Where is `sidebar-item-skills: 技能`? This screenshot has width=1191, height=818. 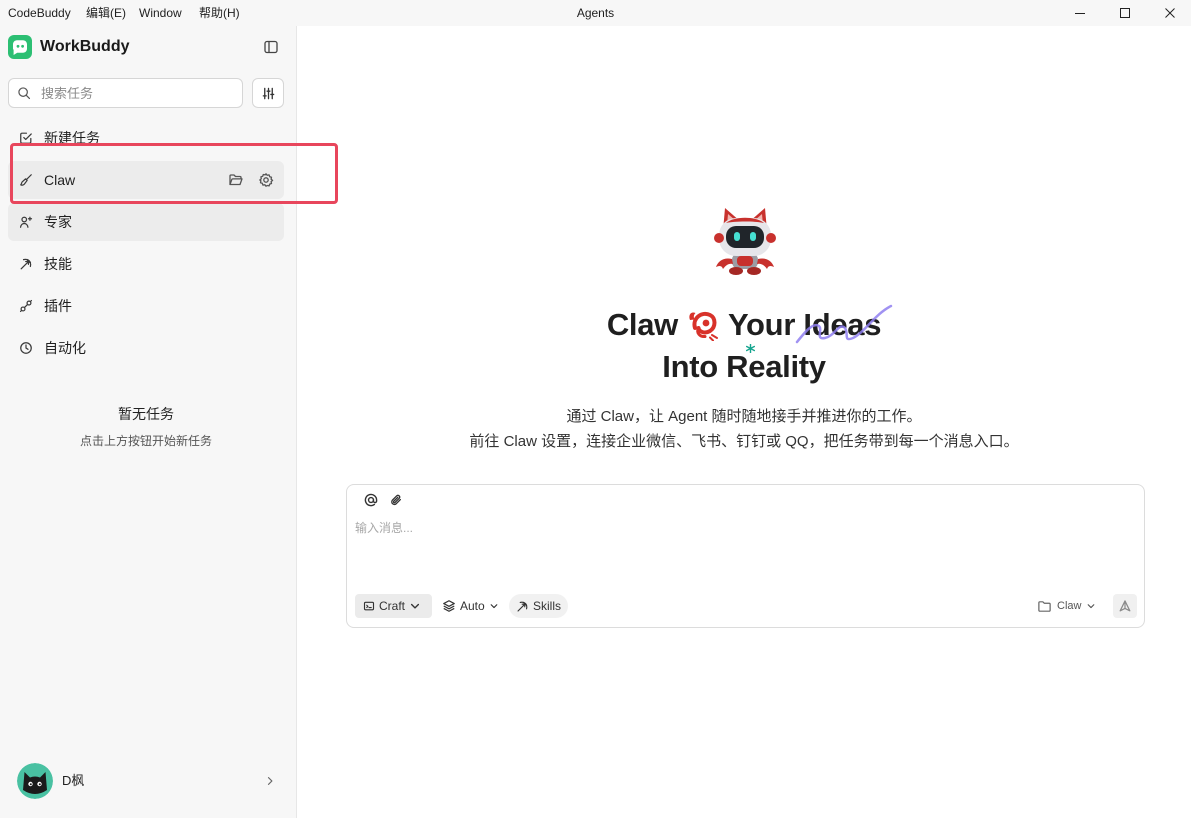 sidebar-item-skills: 技能 is located at coordinates (146, 264).